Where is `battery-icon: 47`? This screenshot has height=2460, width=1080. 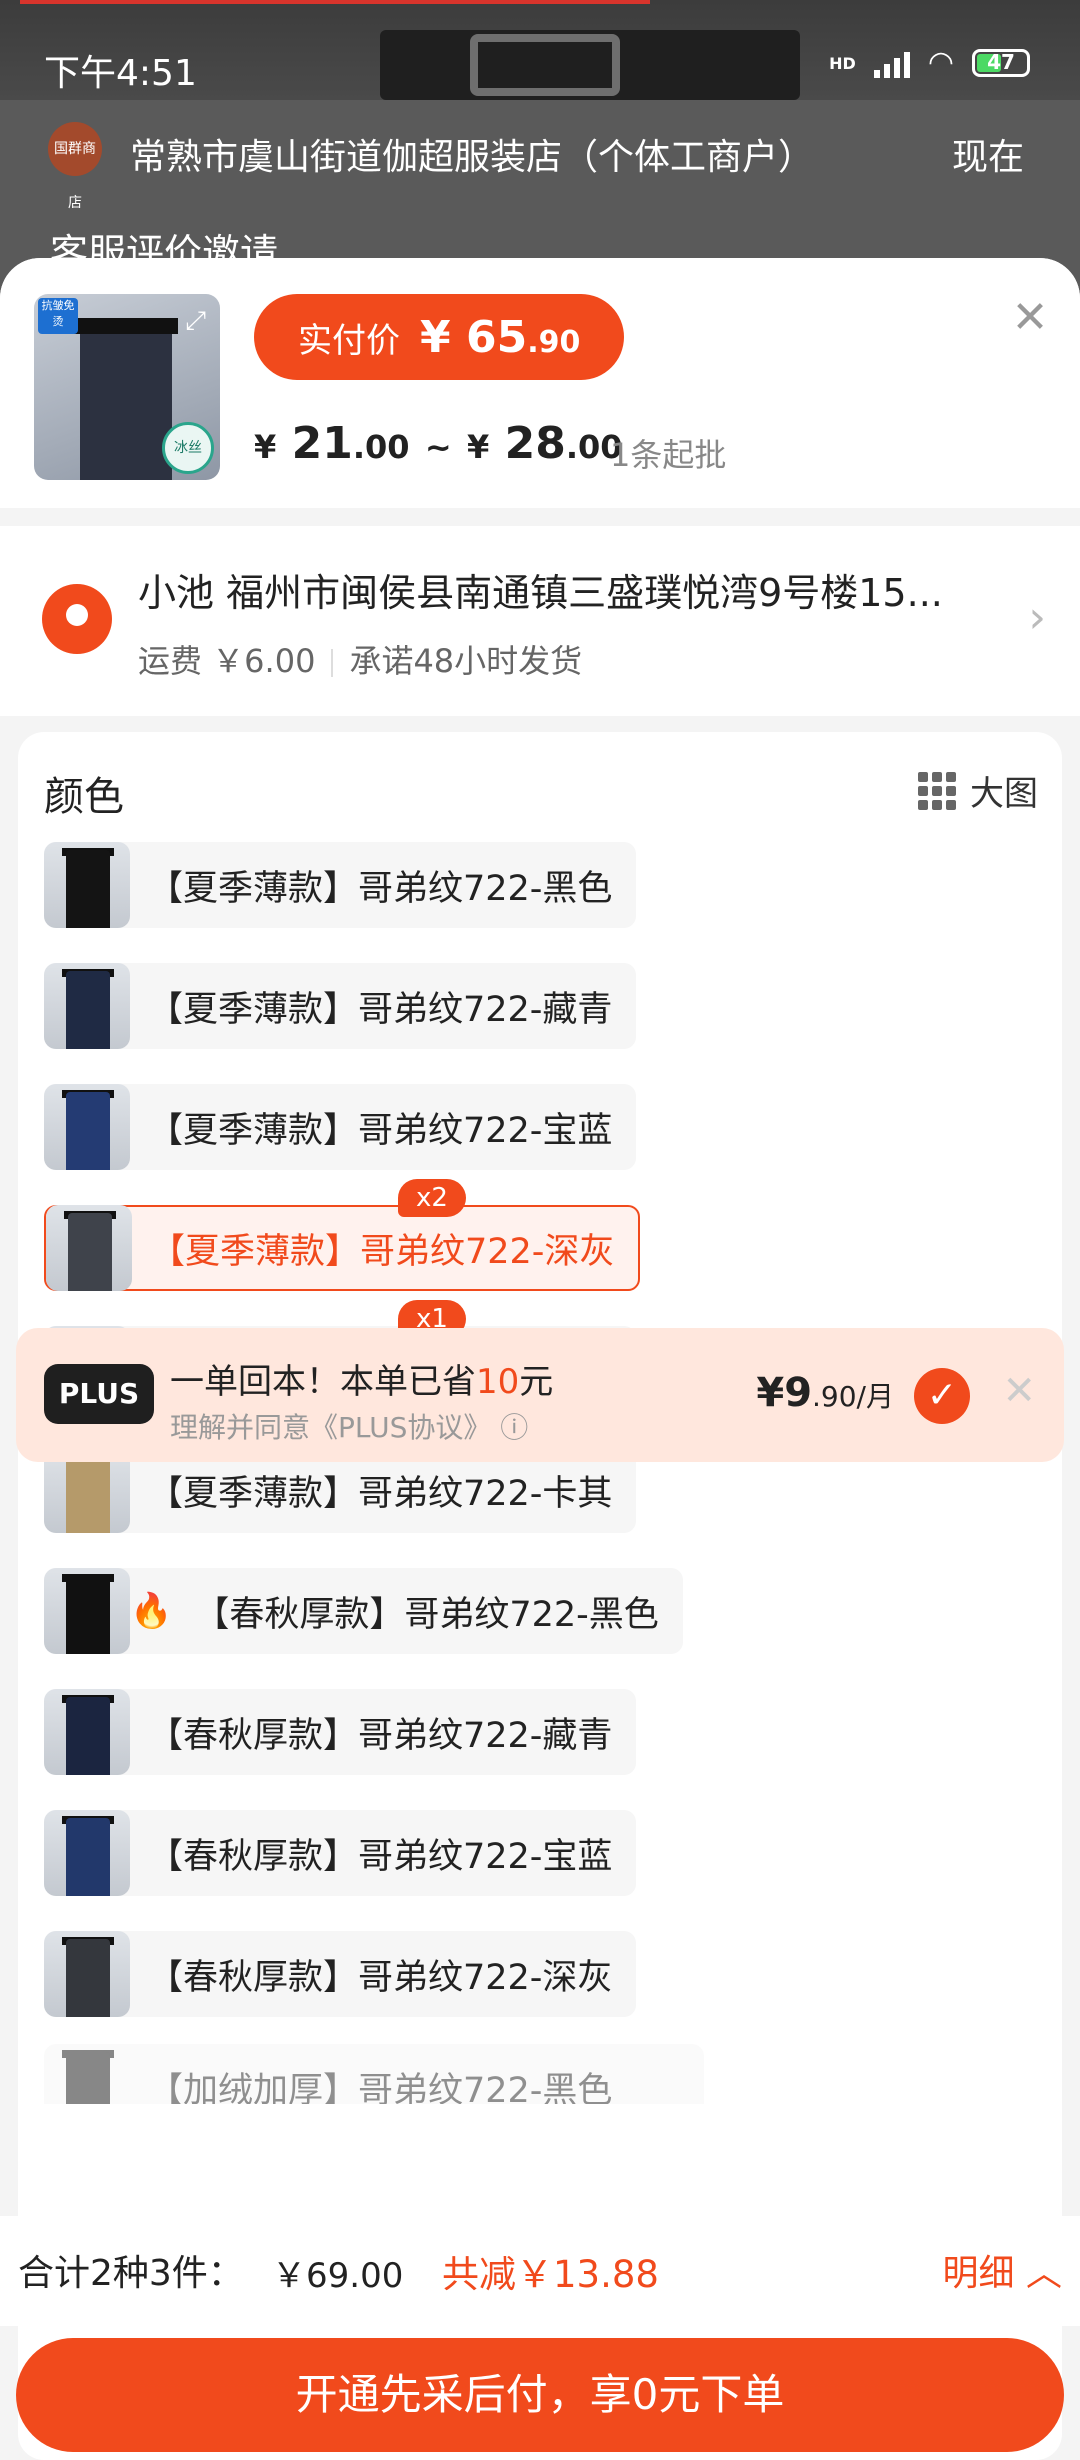 battery-icon: 47 is located at coordinates (1001, 63).